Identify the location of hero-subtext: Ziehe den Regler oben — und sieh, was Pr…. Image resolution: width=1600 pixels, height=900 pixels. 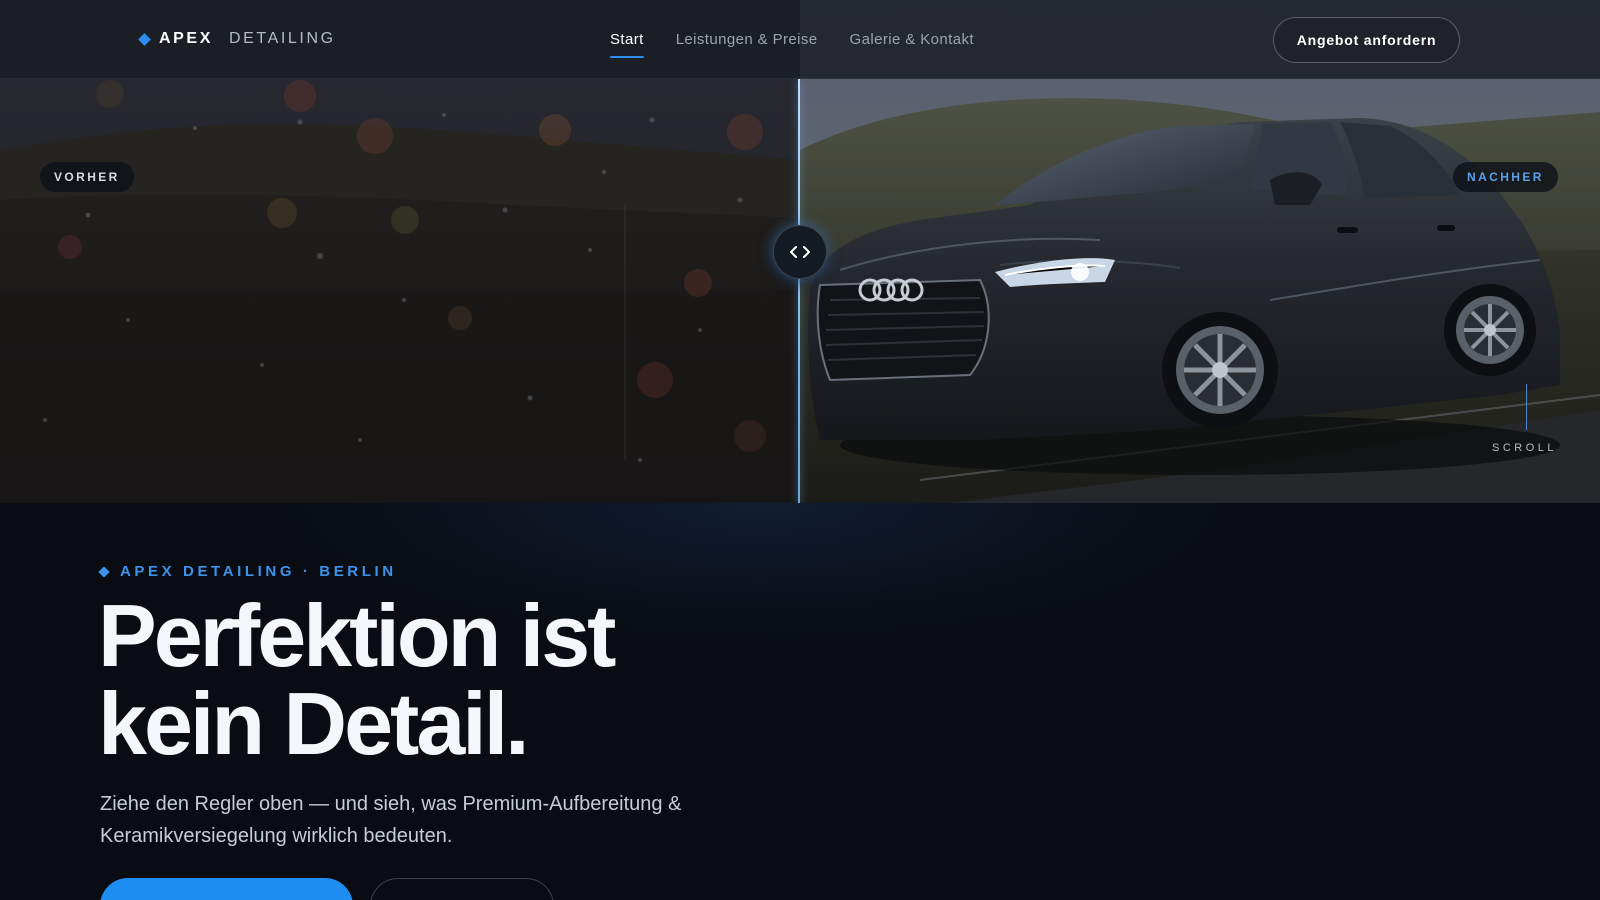
(391, 820).